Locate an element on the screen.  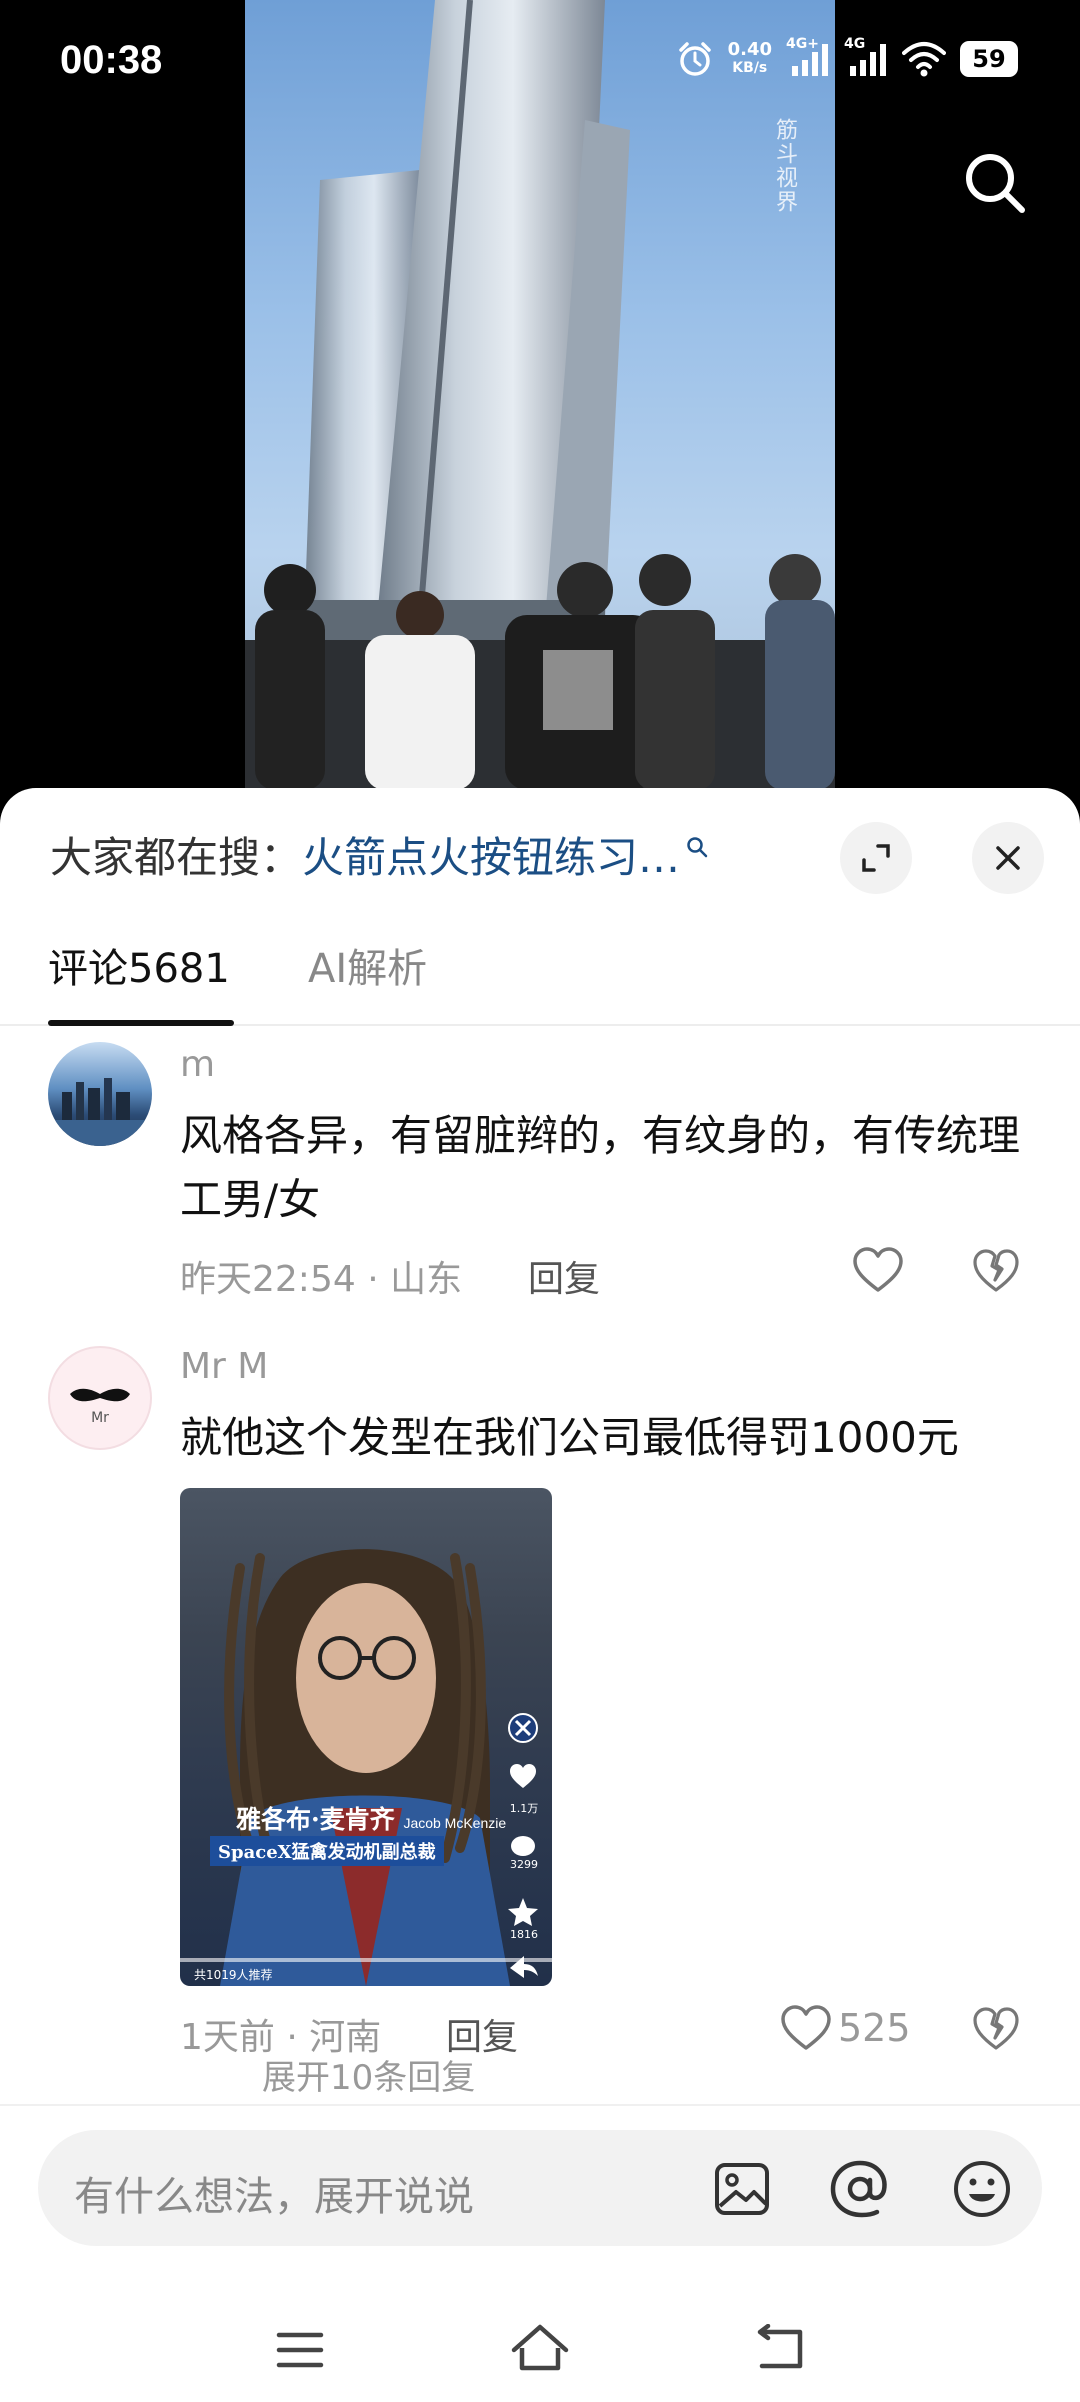
like-count: 525 is located at coordinates (874, 2028).